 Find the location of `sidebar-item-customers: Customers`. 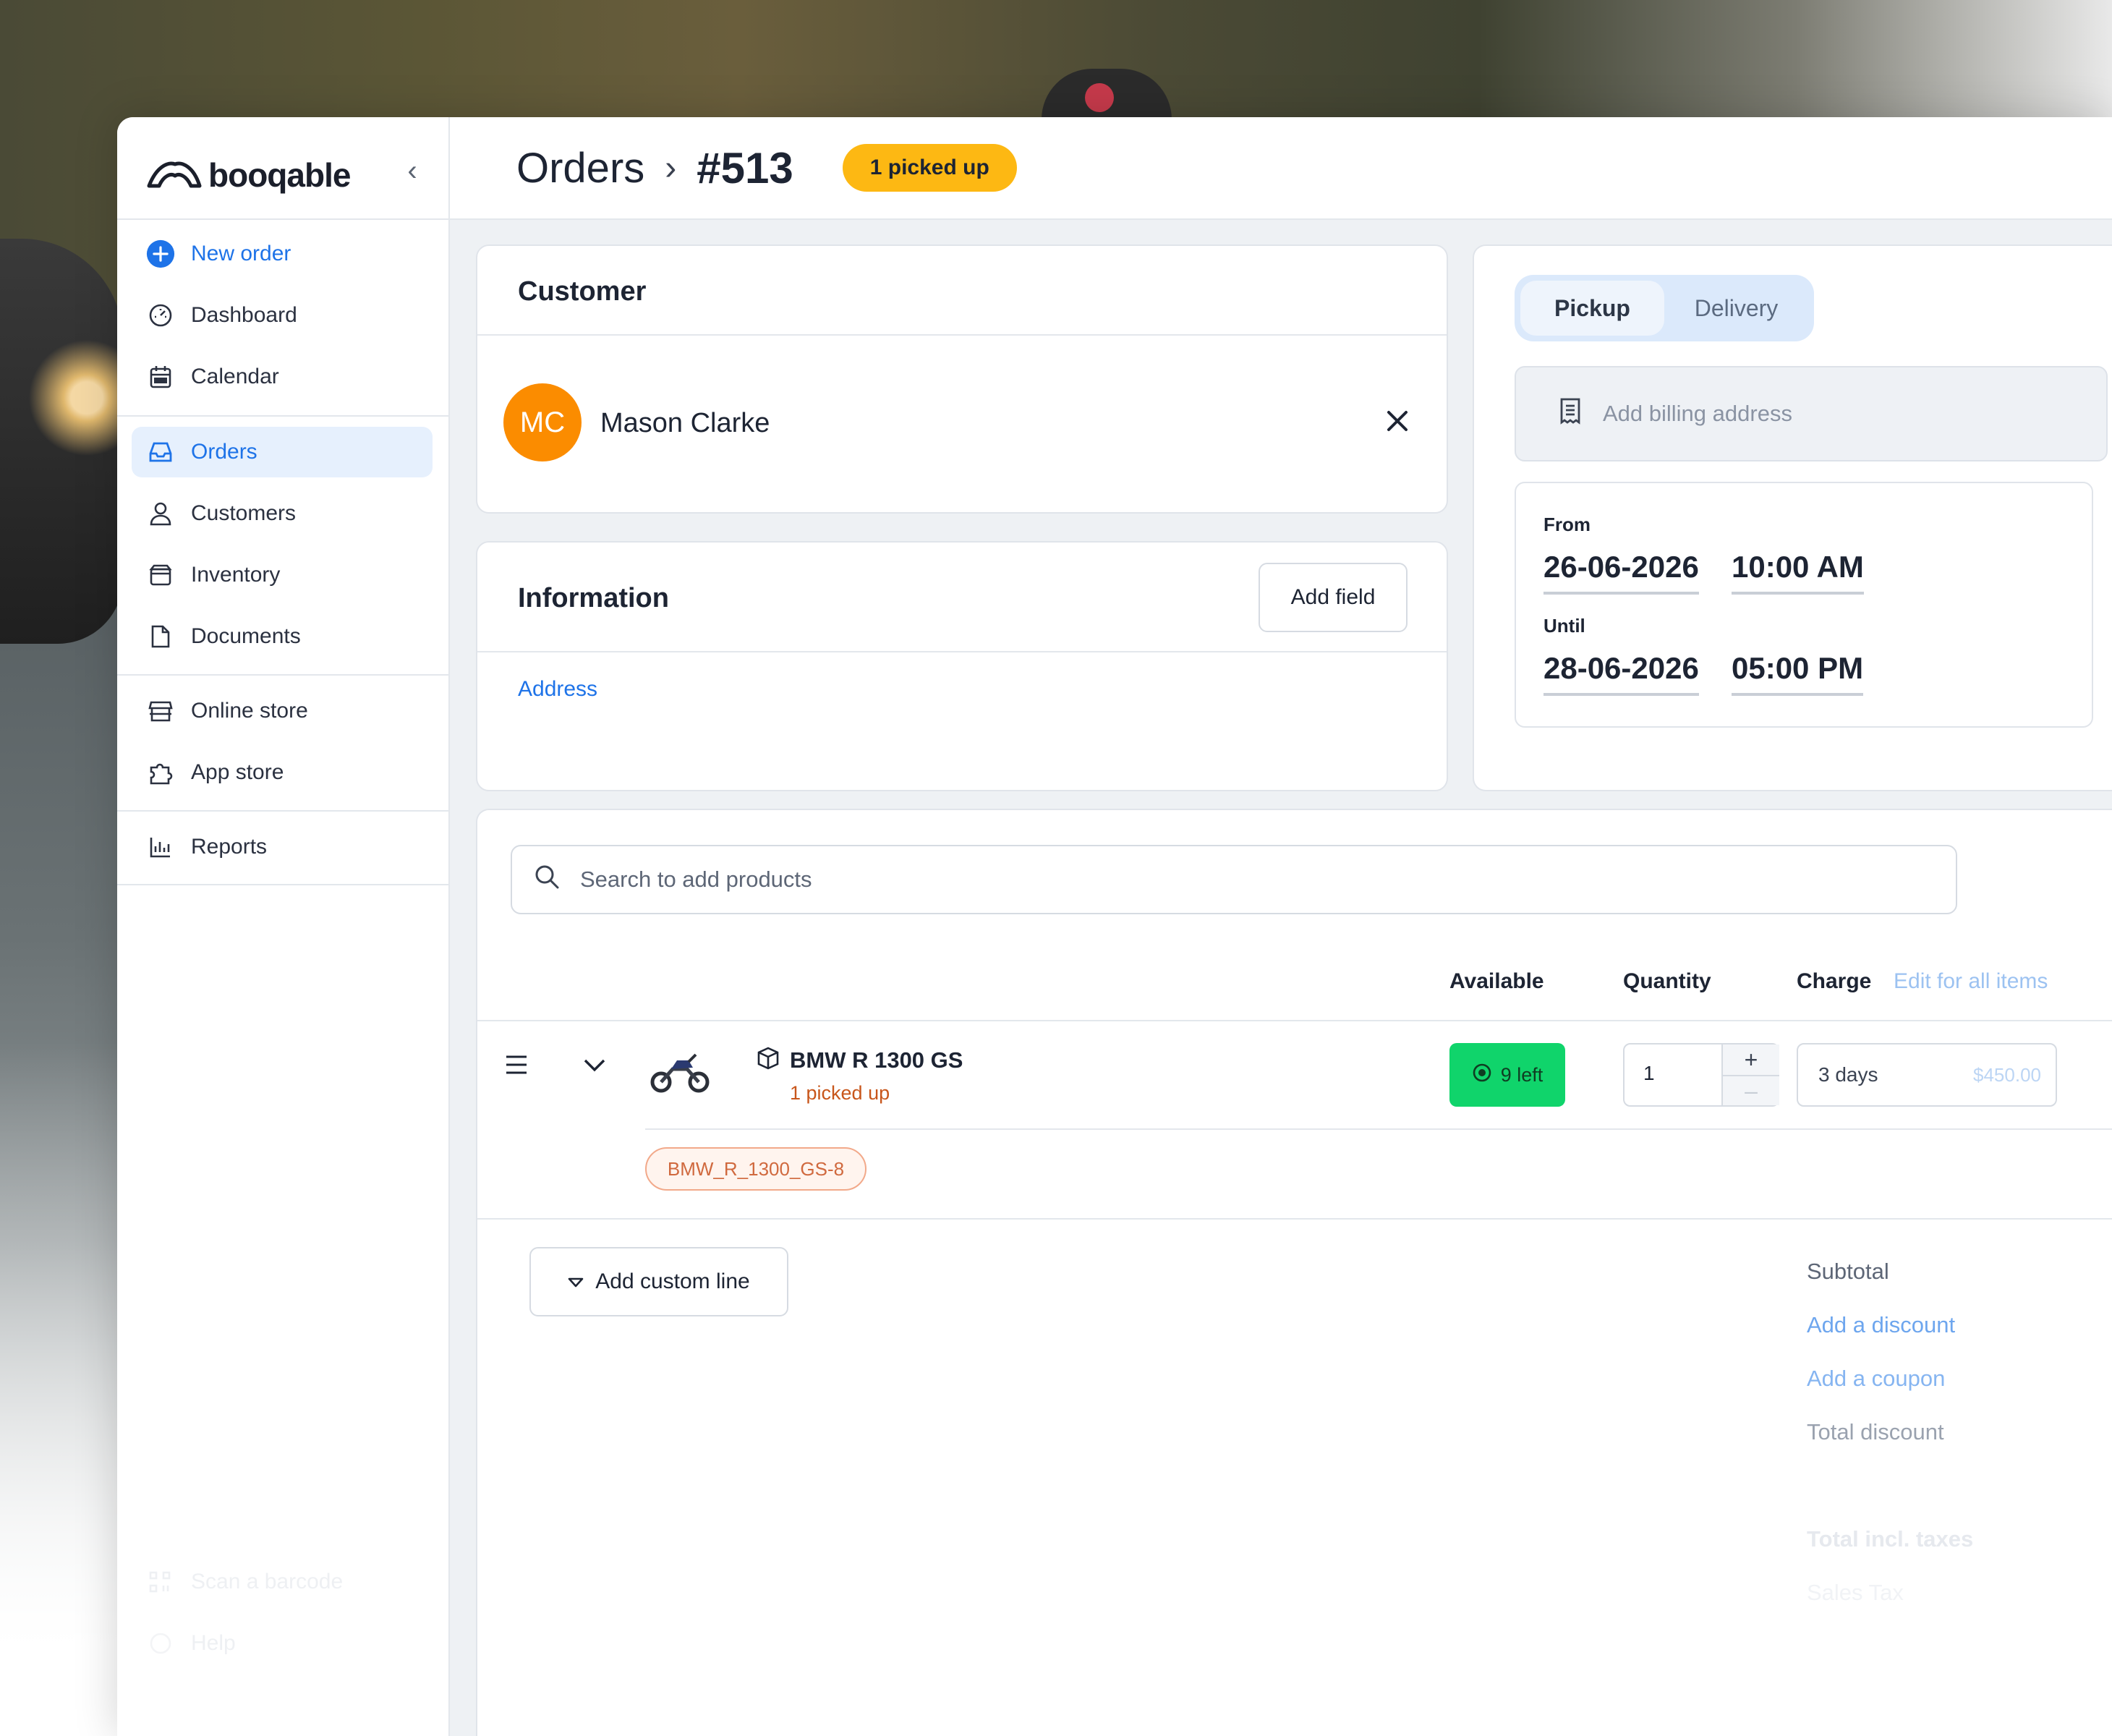

sidebar-item-customers: Customers is located at coordinates (282, 513).